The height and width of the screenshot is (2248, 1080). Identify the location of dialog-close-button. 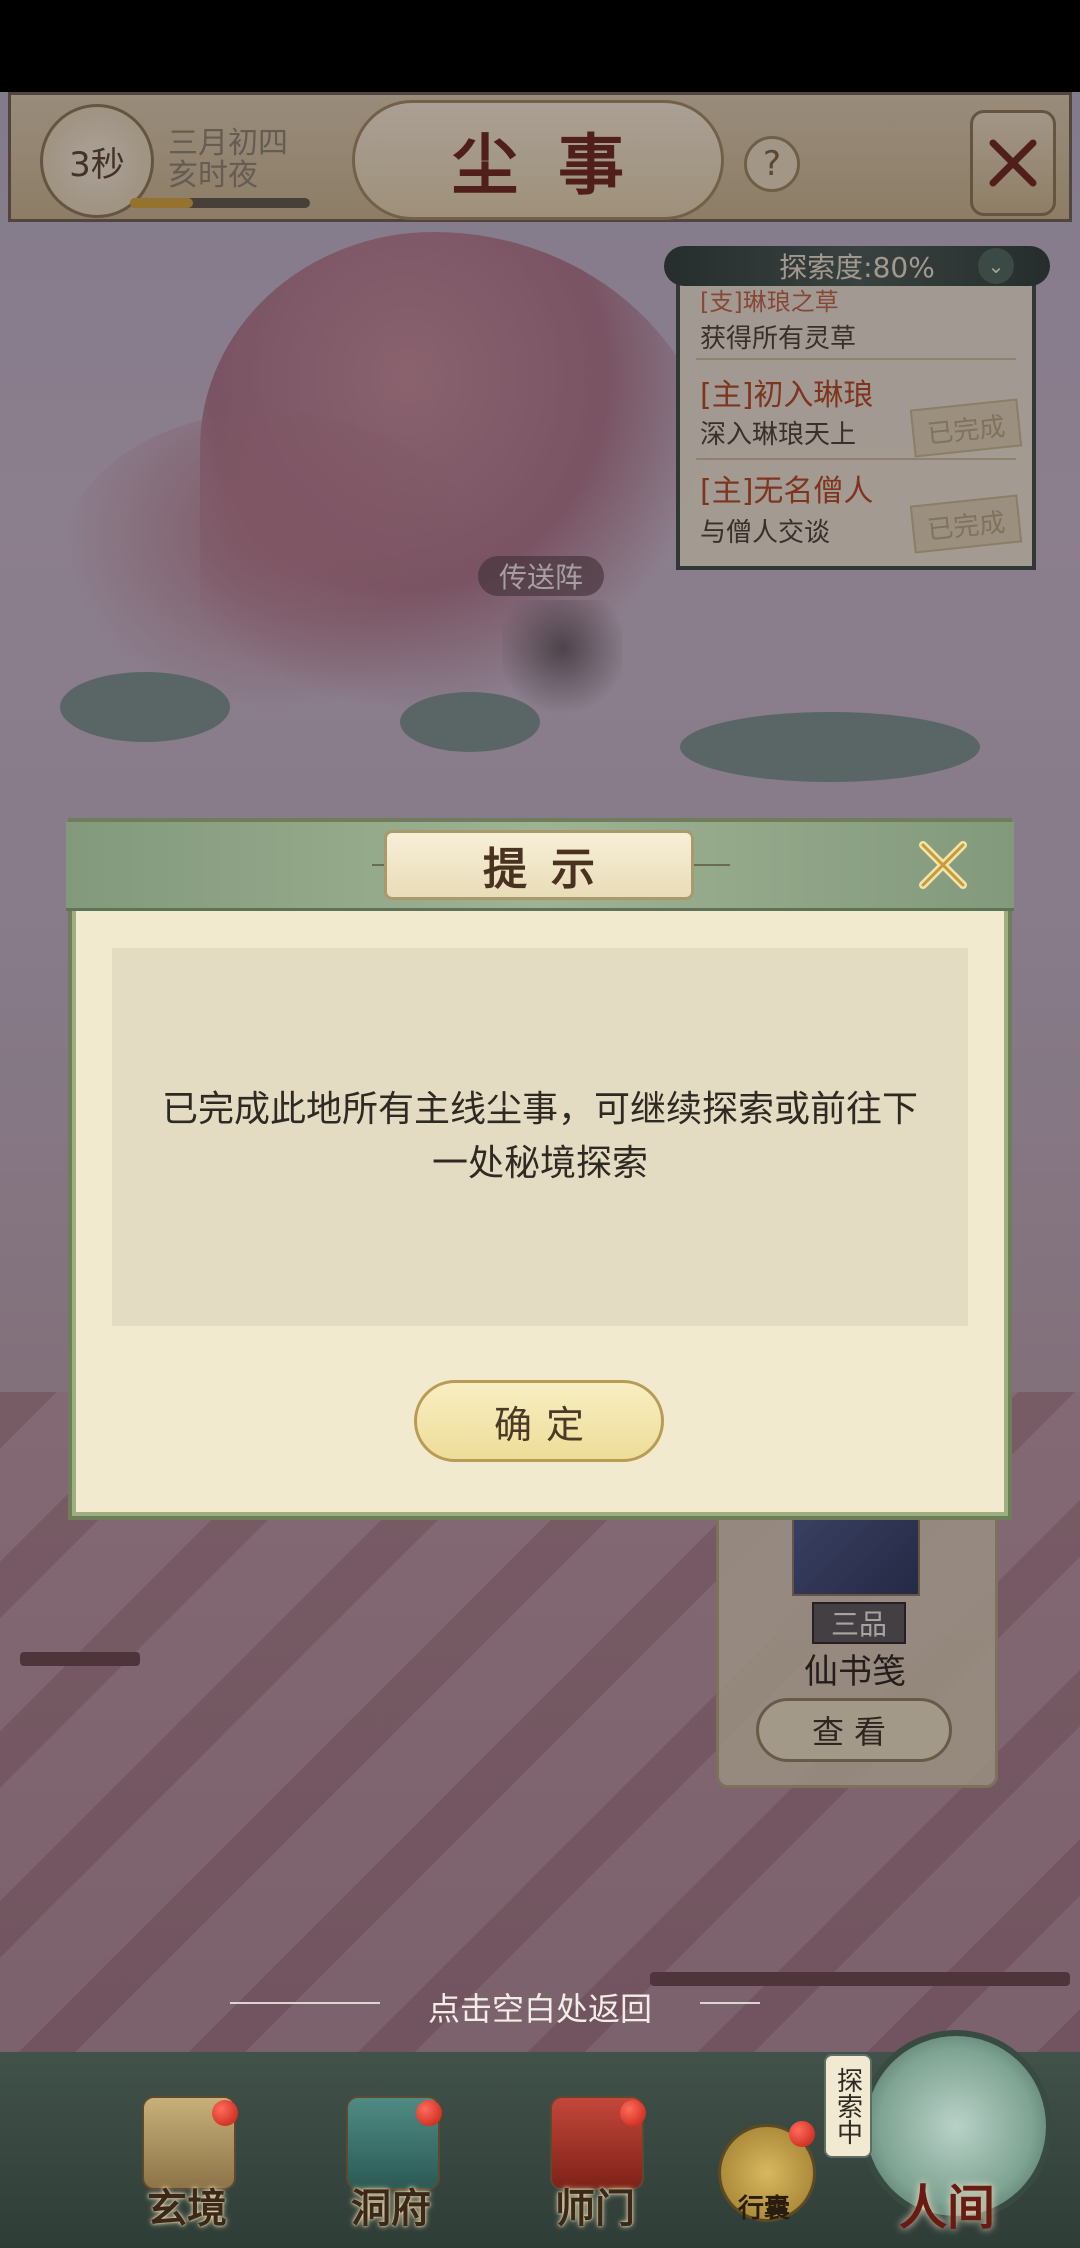
(943, 865).